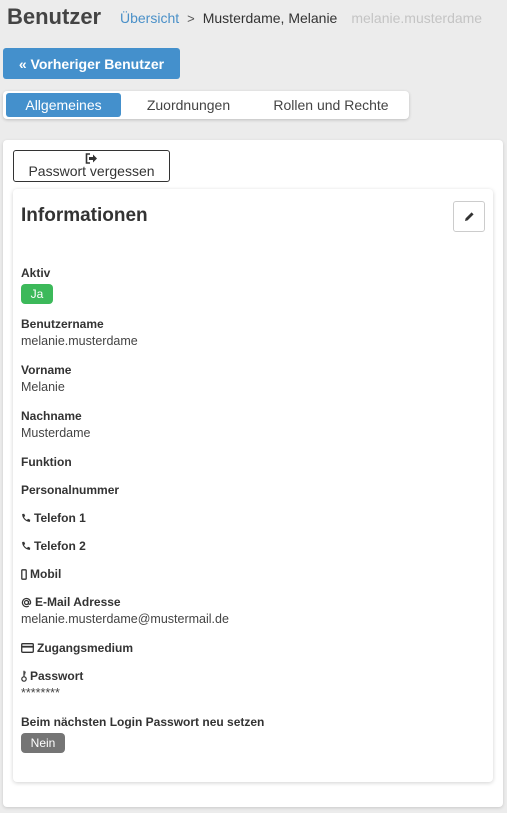  I want to click on email-label-text: E-Mail Adresse, so click(78, 602).